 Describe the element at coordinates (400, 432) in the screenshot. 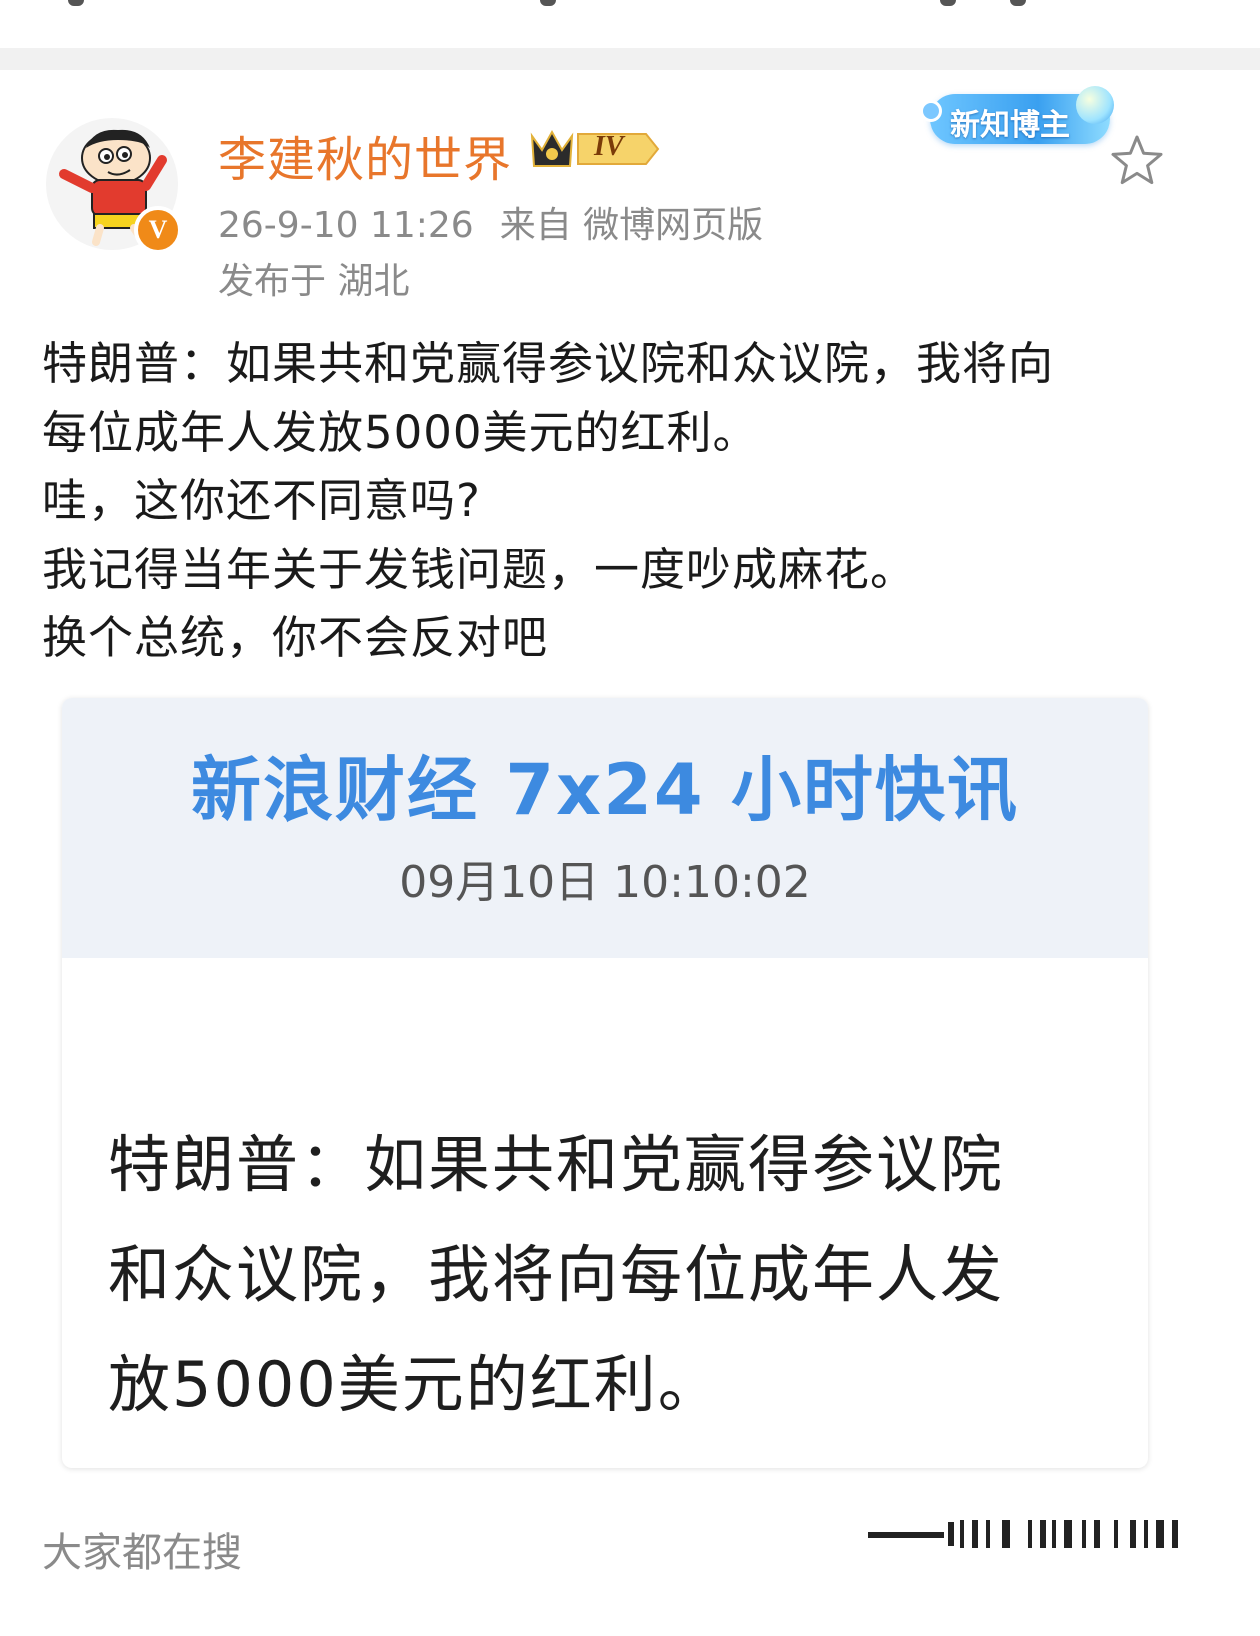

I see `post-text-line: 每位成年人发放5000美元的红利。` at that location.